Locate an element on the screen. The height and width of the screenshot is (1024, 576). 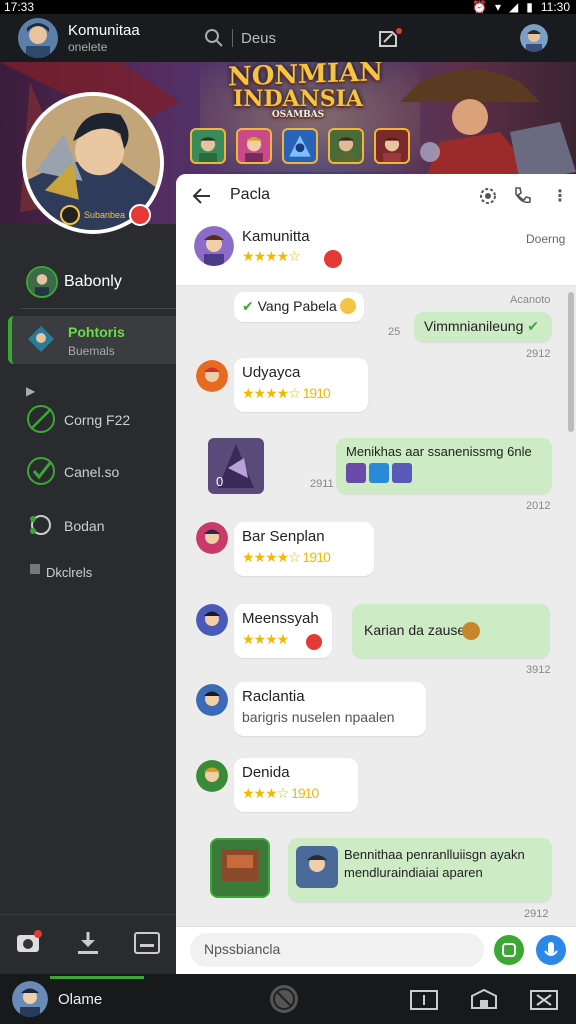
mic-button is located at coordinates (551, 950).